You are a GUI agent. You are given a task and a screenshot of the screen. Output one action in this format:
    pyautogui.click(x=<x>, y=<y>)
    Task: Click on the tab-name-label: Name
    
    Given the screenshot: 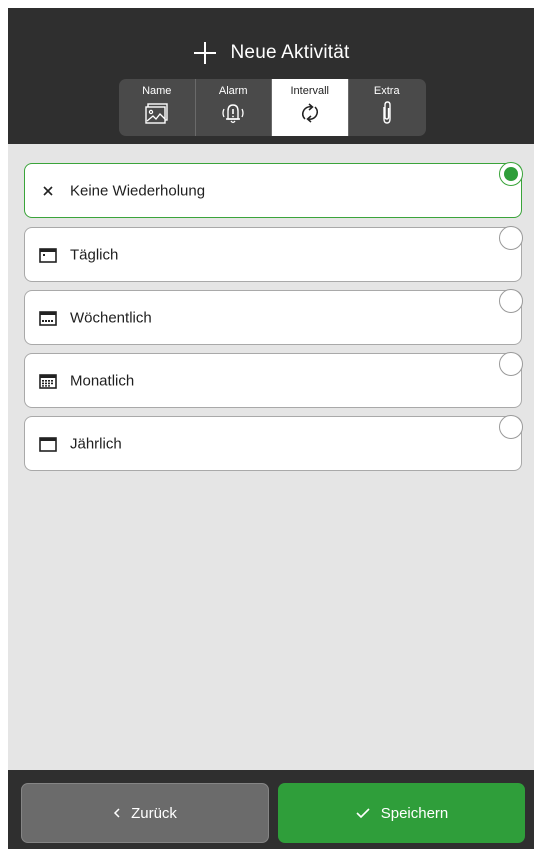 What is the action you would take?
    pyautogui.click(x=157, y=91)
    